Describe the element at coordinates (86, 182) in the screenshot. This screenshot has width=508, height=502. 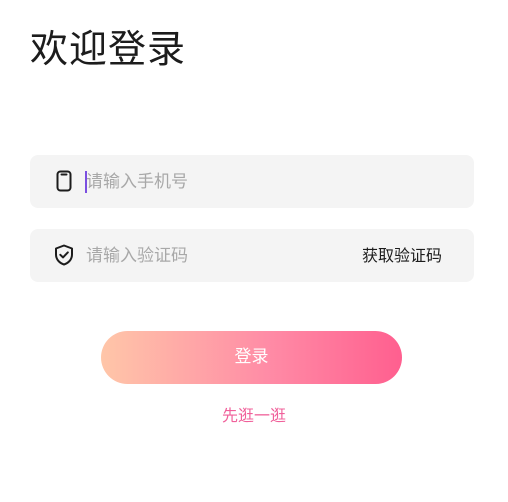
I see `text-cursor` at that location.